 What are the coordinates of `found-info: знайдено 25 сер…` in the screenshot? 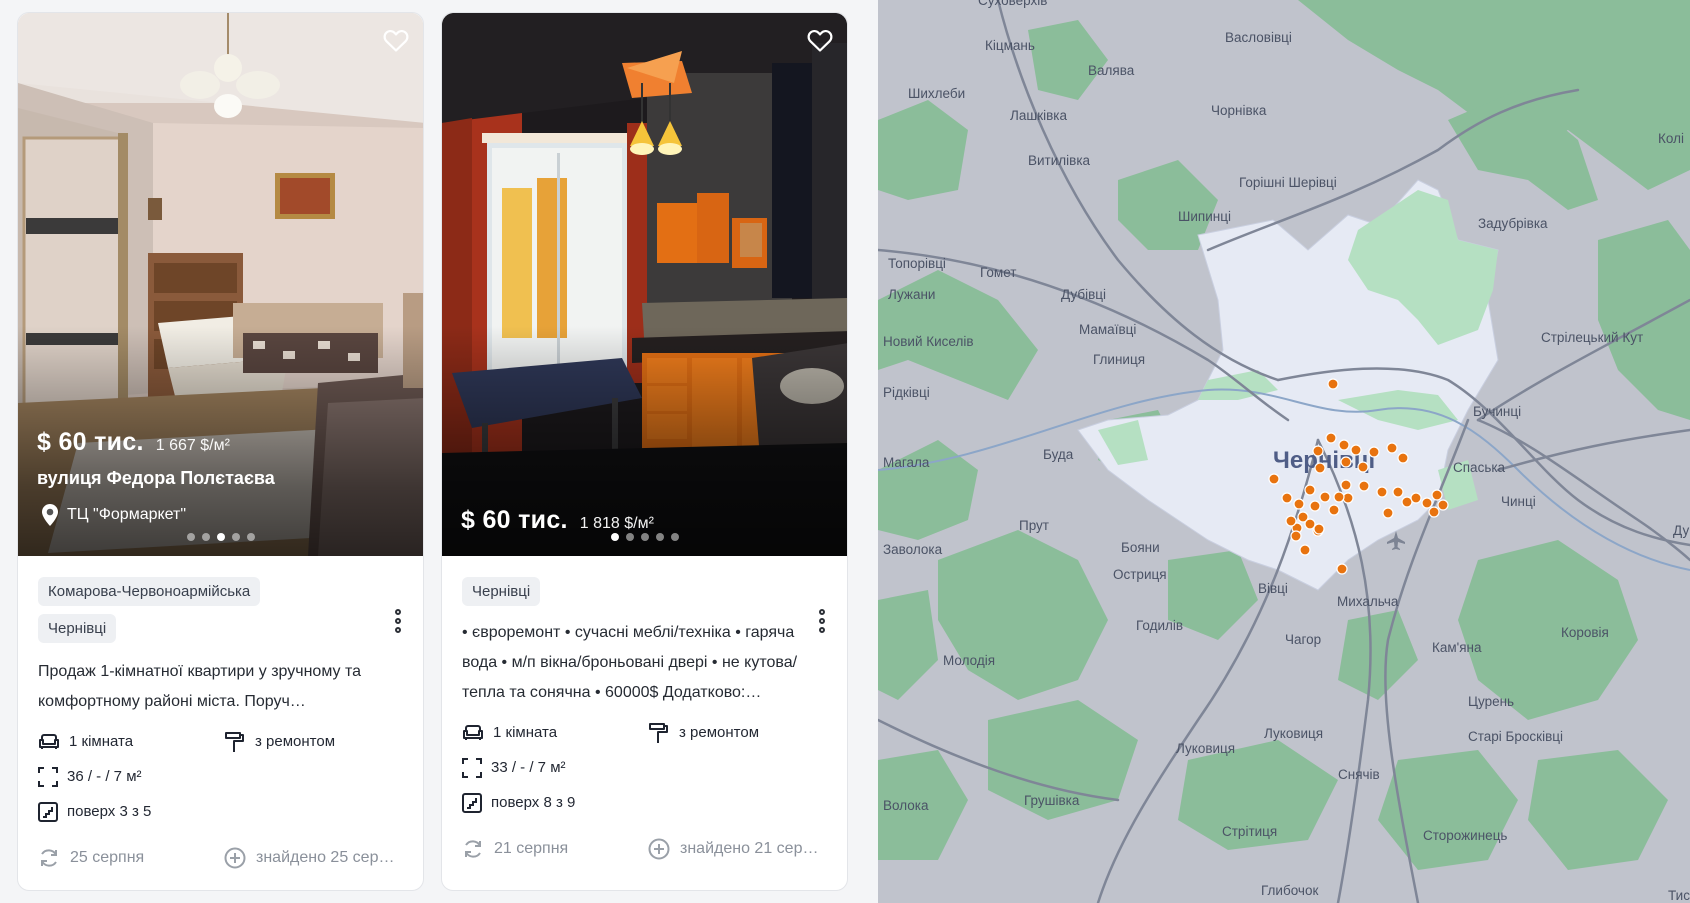 It's located at (309, 858).